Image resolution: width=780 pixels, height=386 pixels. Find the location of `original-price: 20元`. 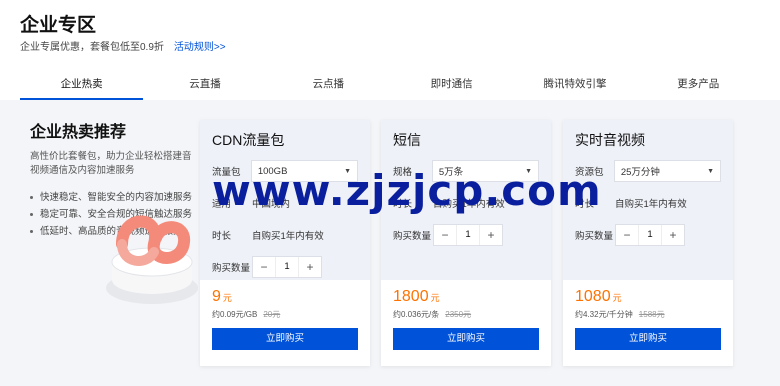

original-price: 20元 is located at coordinates (272, 314).